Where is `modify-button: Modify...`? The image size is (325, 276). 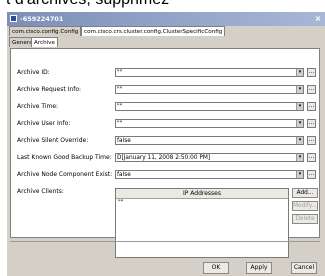 modify-button: Modify... is located at coordinates (305, 206).